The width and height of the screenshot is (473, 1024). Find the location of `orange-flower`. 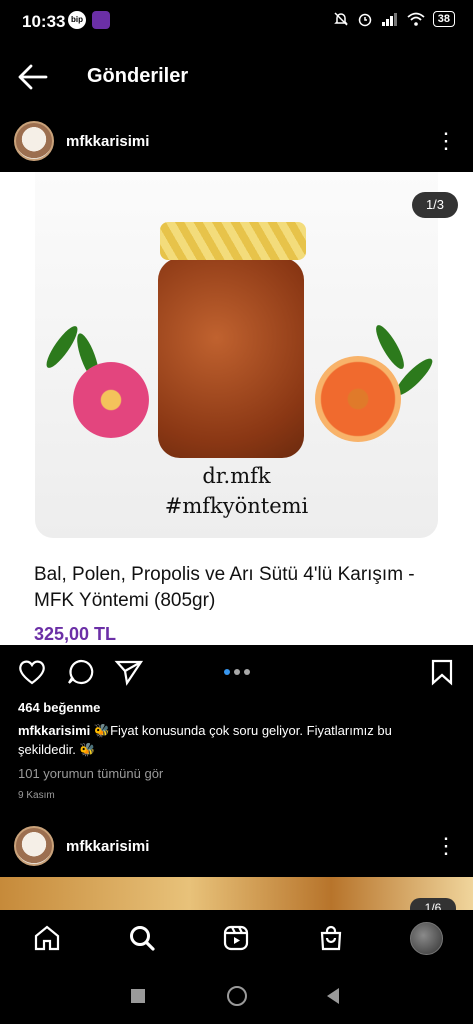

orange-flower is located at coordinates (358, 399).